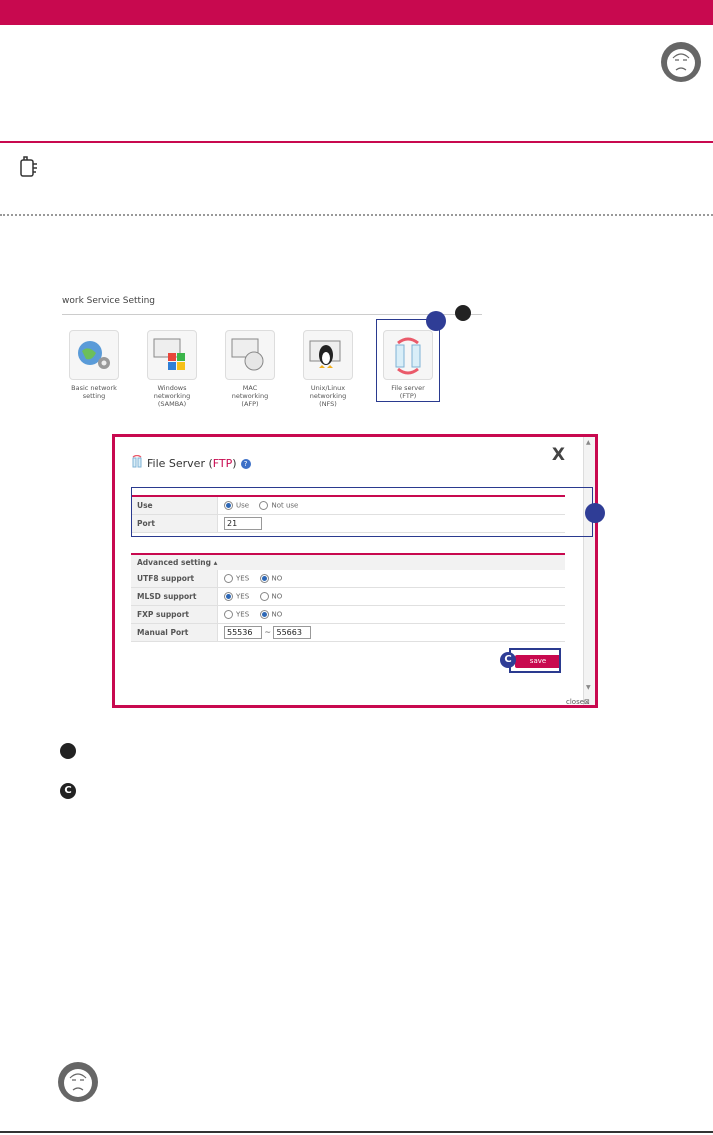  I want to click on scroll-down-icon: ▼, so click(588, 687).